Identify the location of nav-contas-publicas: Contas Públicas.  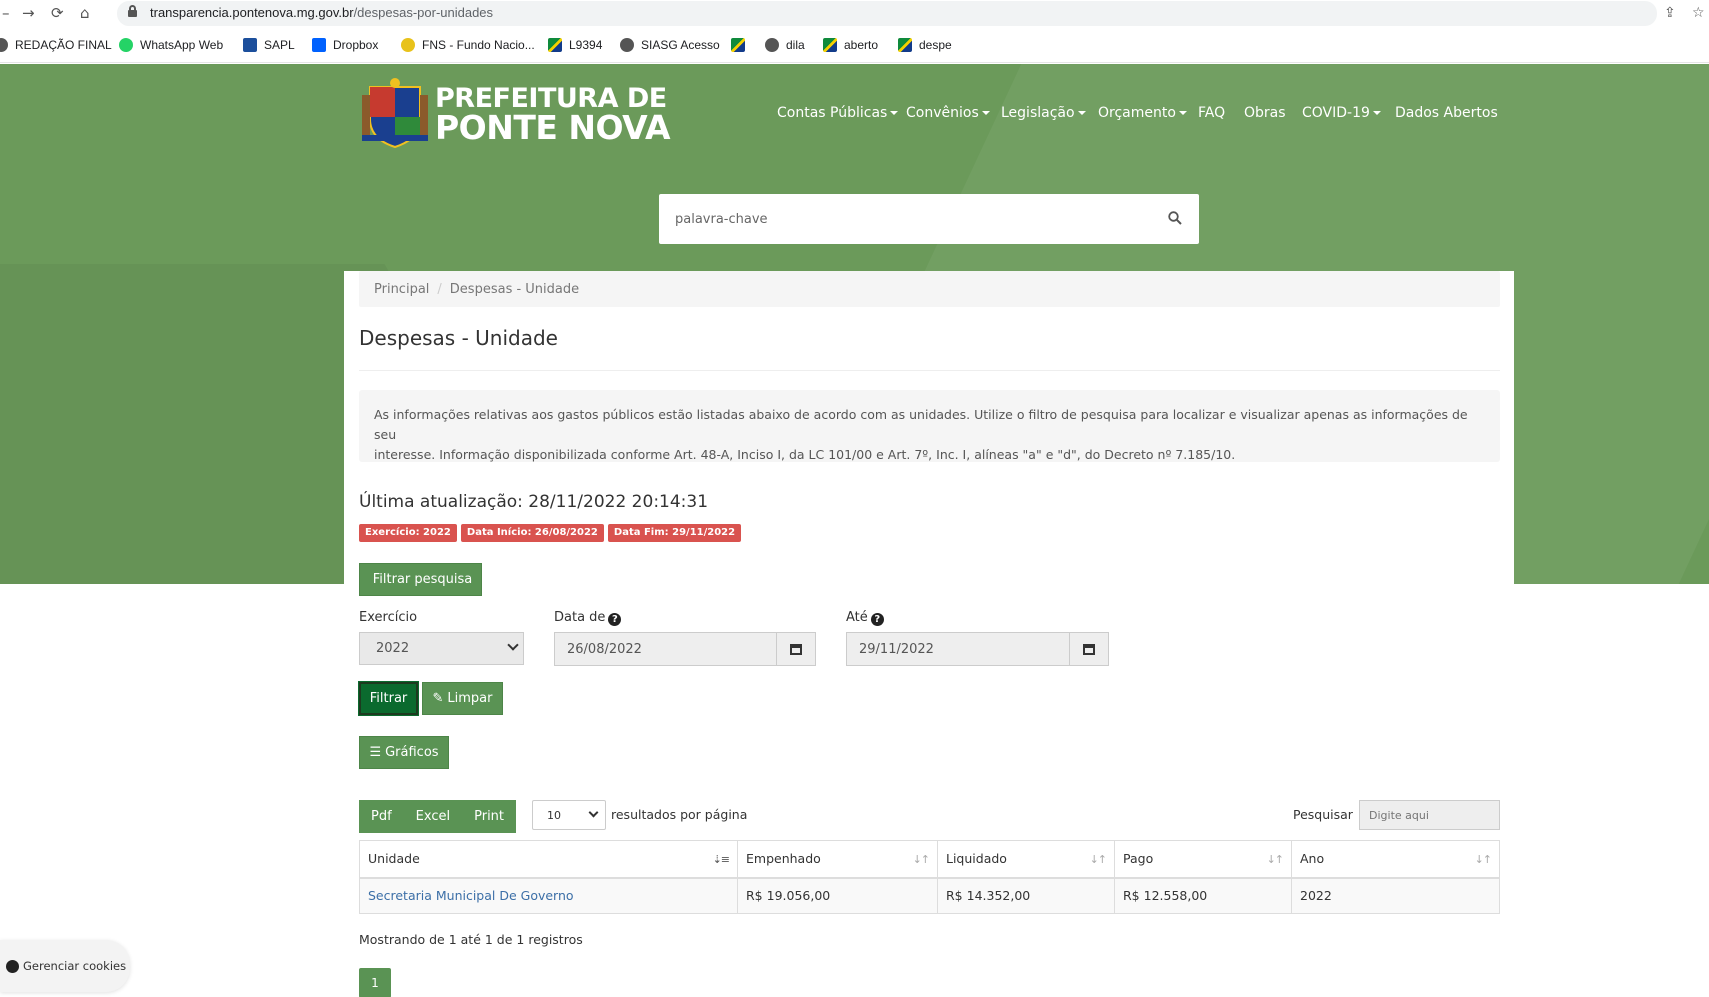
(838, 113).